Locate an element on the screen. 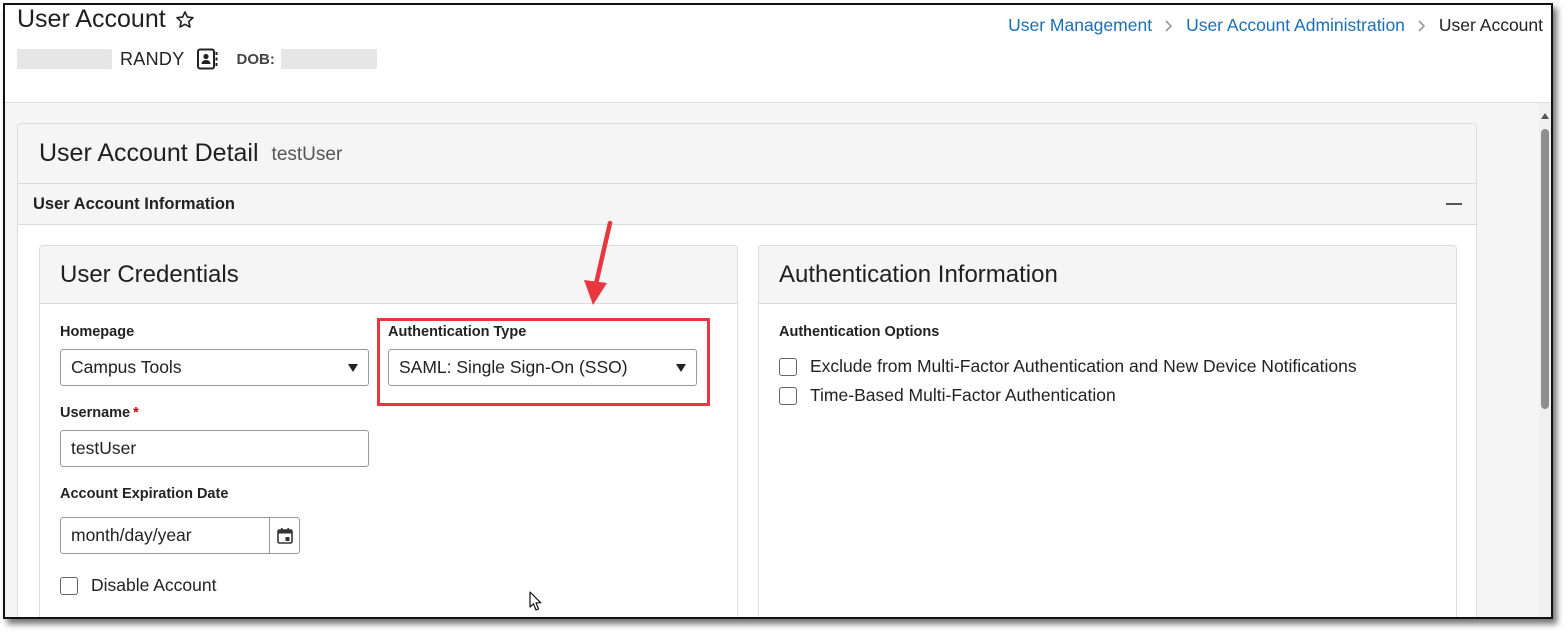 This screenshot has width=1568, height=636. calendar-button is located at coordinates (284, 535).